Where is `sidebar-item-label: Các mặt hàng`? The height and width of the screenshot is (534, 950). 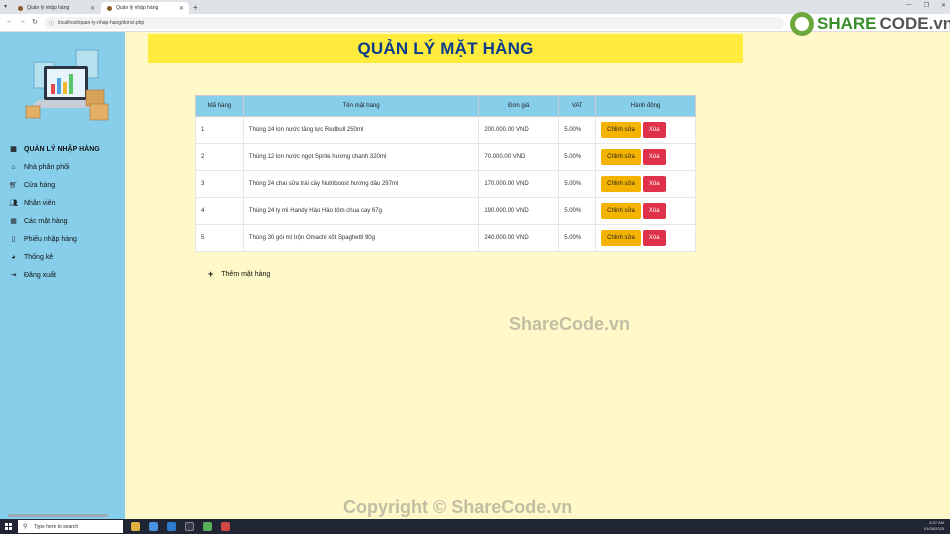 sidebar-item-label: Các mặt hàng is located at coordinates (46, 221).